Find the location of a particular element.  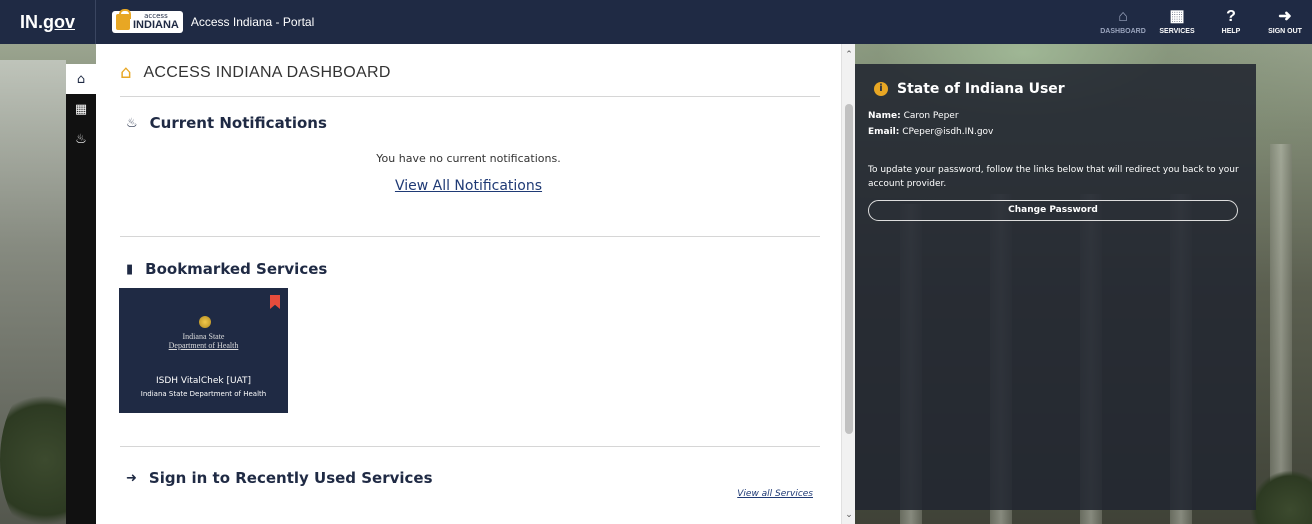

user-panel-heading: i State of Indiana User is located at coordinates (969, 89).